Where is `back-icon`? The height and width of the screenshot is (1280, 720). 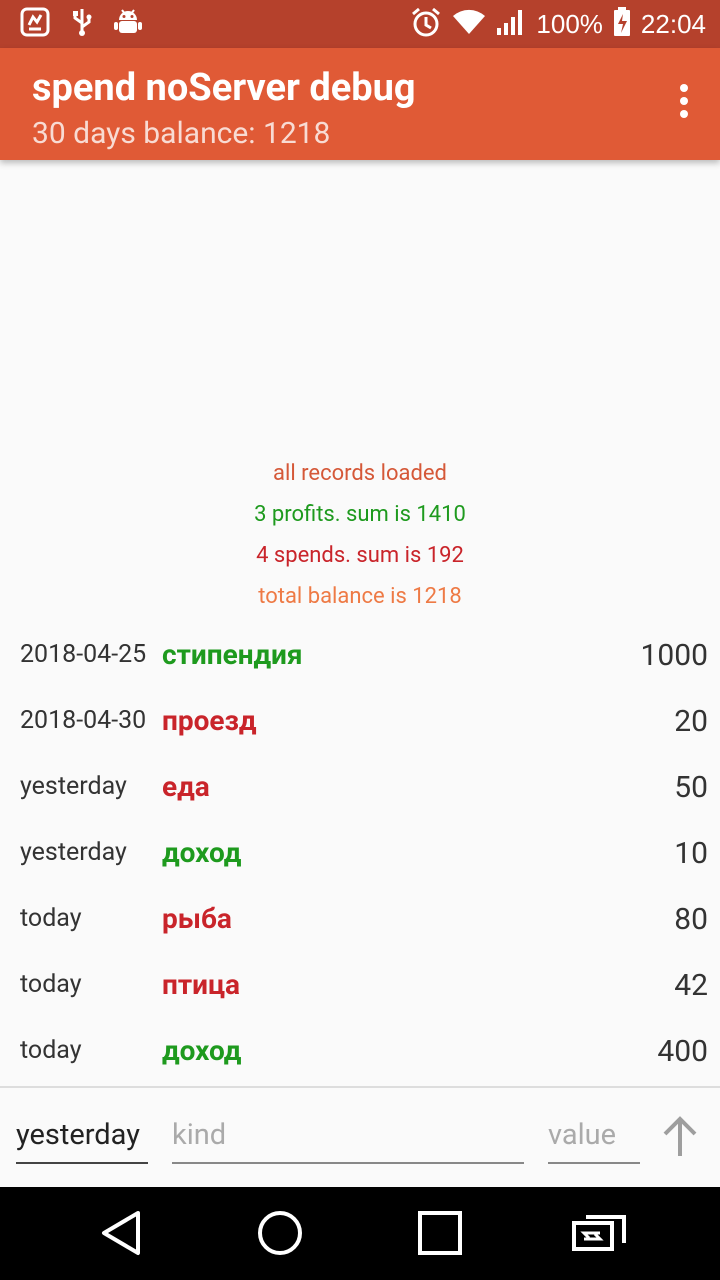 back-icon is located at coordinates (122, 1233).